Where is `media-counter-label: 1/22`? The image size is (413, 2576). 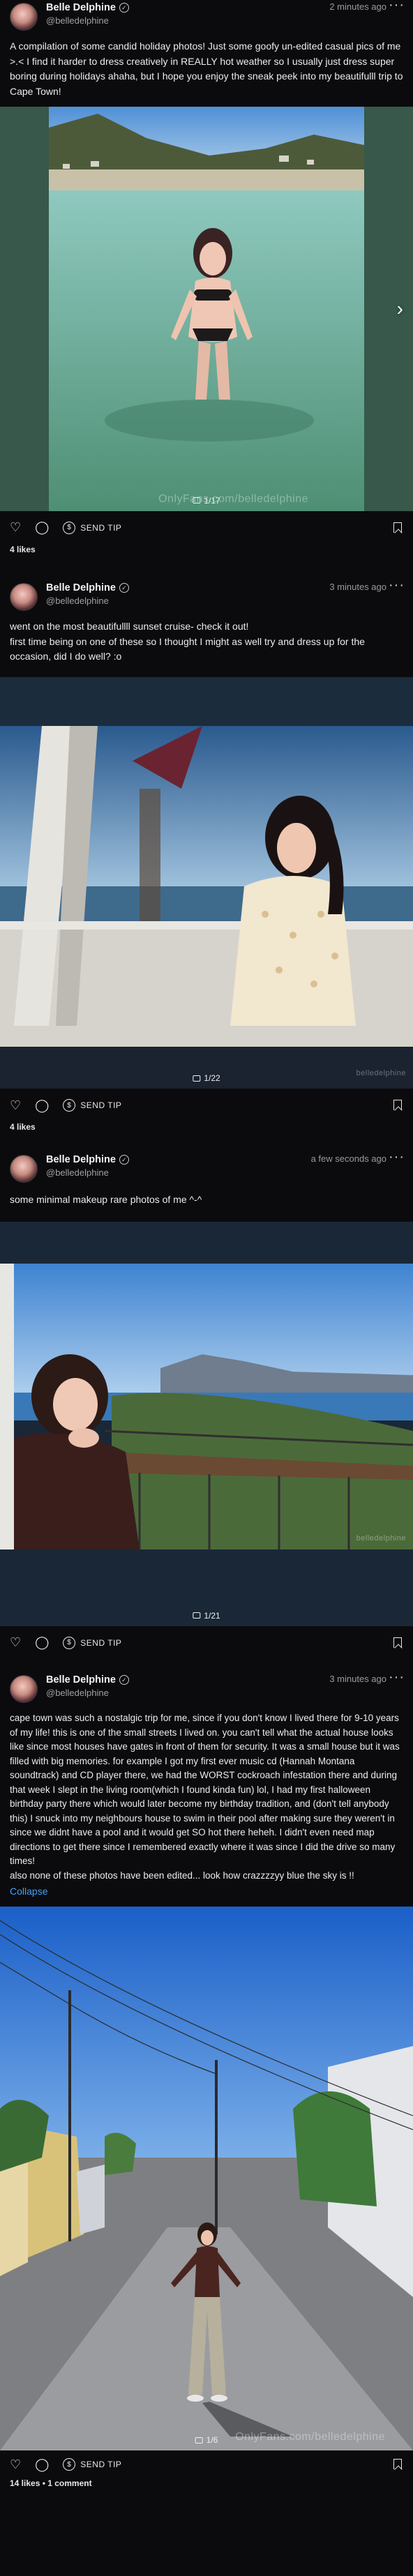 media-counter-label: 1/22 is located at coordinates (212, 1078).